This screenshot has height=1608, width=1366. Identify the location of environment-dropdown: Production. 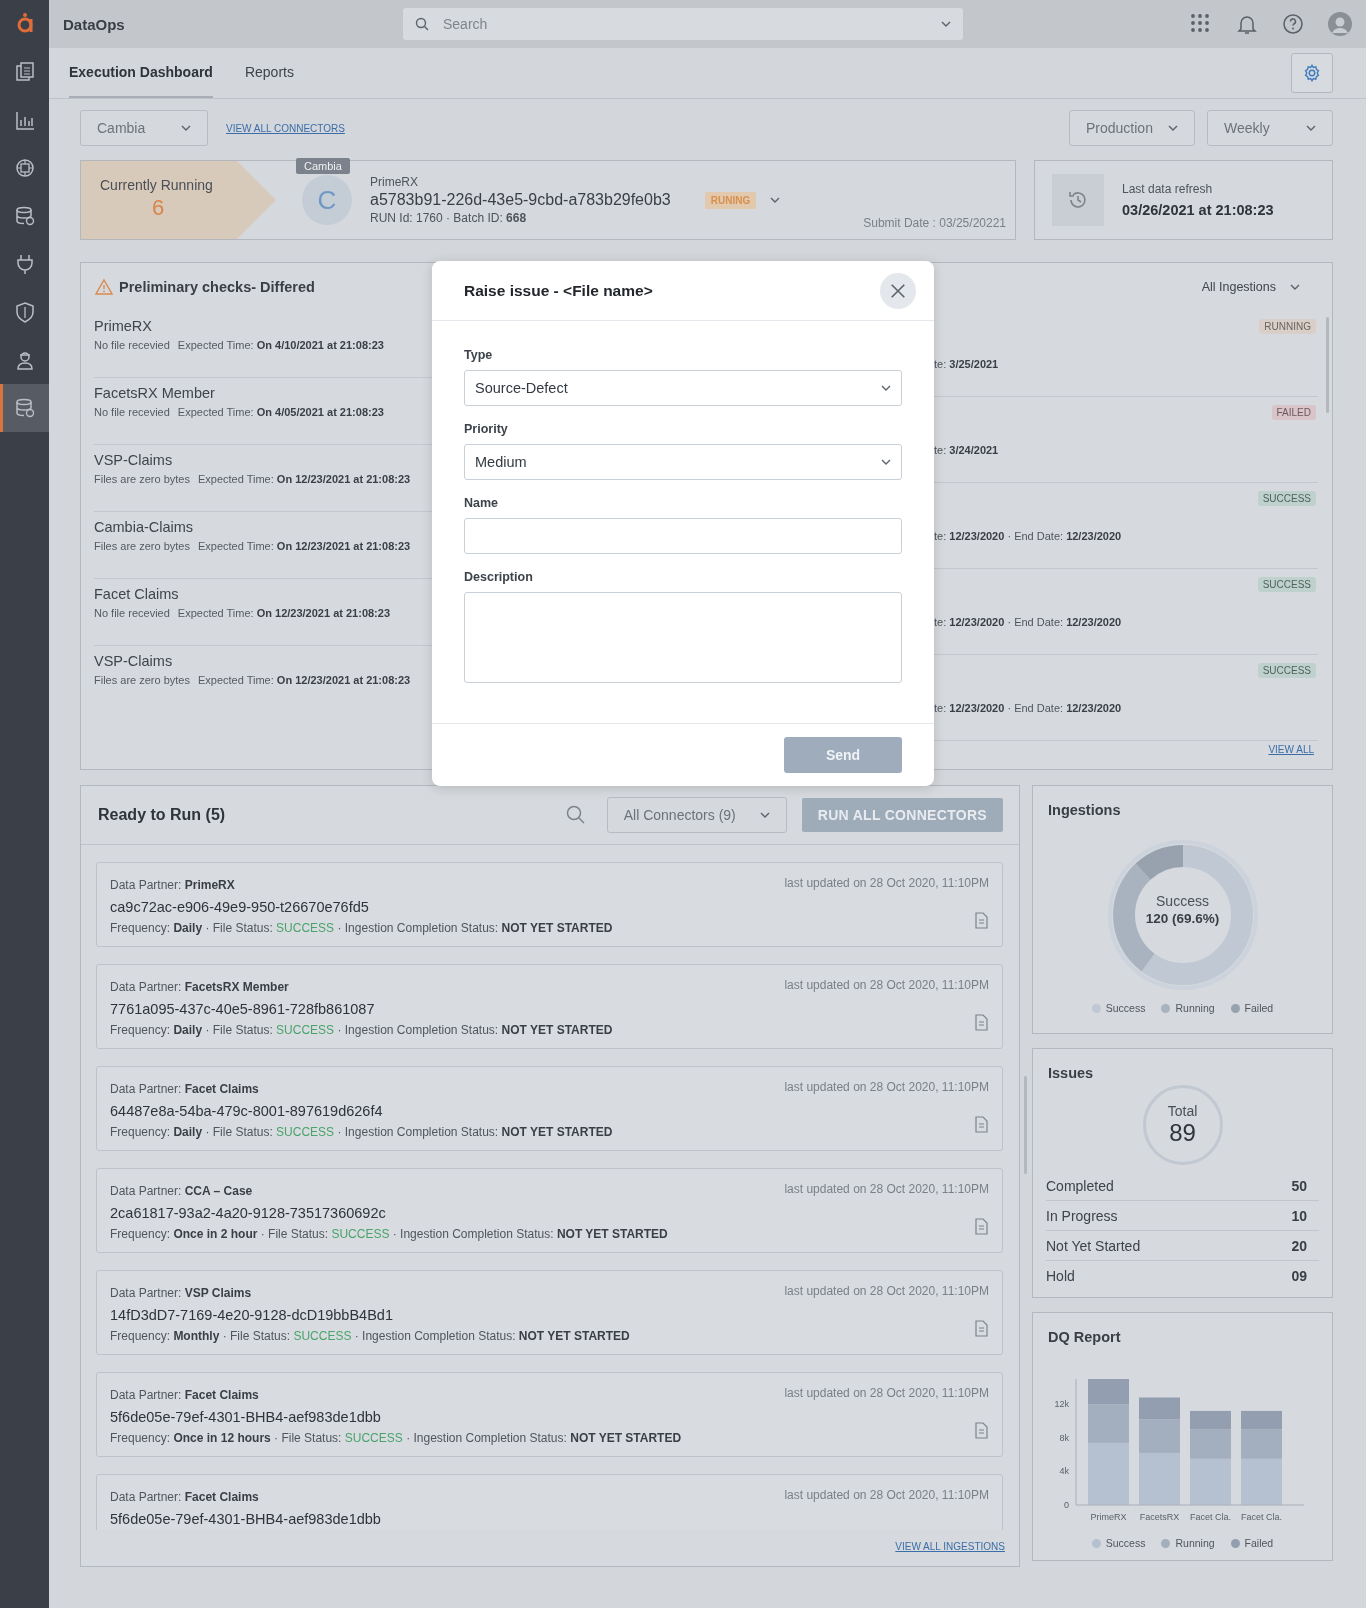
(1132, 128).